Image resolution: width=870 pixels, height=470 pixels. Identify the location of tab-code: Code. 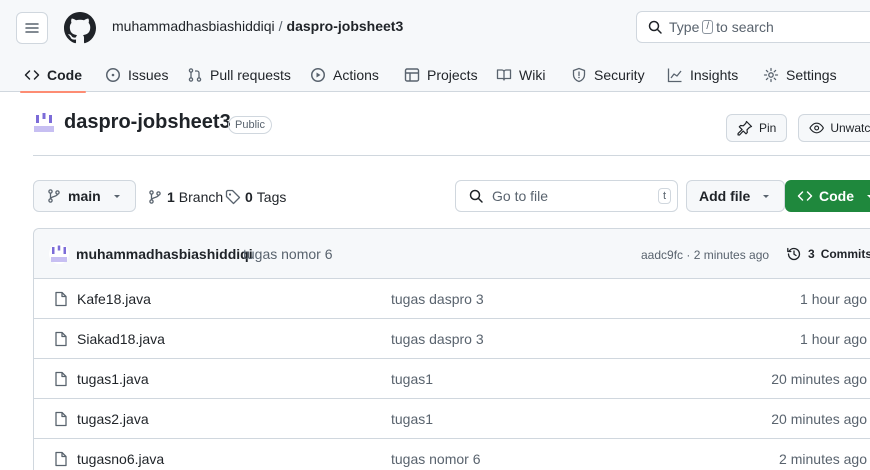
(53, 75).